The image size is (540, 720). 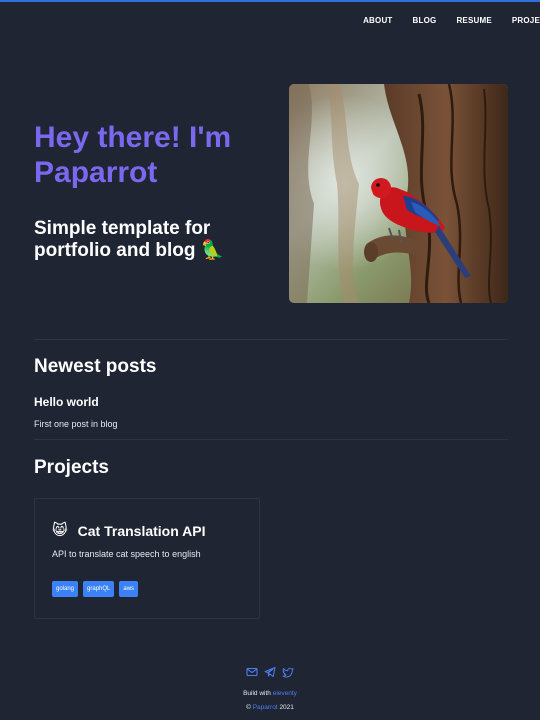 I want to click on nav-resume: RESUME, so click(x=473, y=20).